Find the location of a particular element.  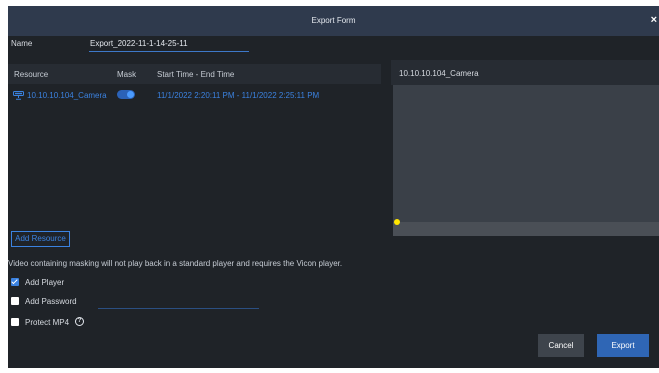

dialog-title: Export Form is located at coordinates (333, 20).